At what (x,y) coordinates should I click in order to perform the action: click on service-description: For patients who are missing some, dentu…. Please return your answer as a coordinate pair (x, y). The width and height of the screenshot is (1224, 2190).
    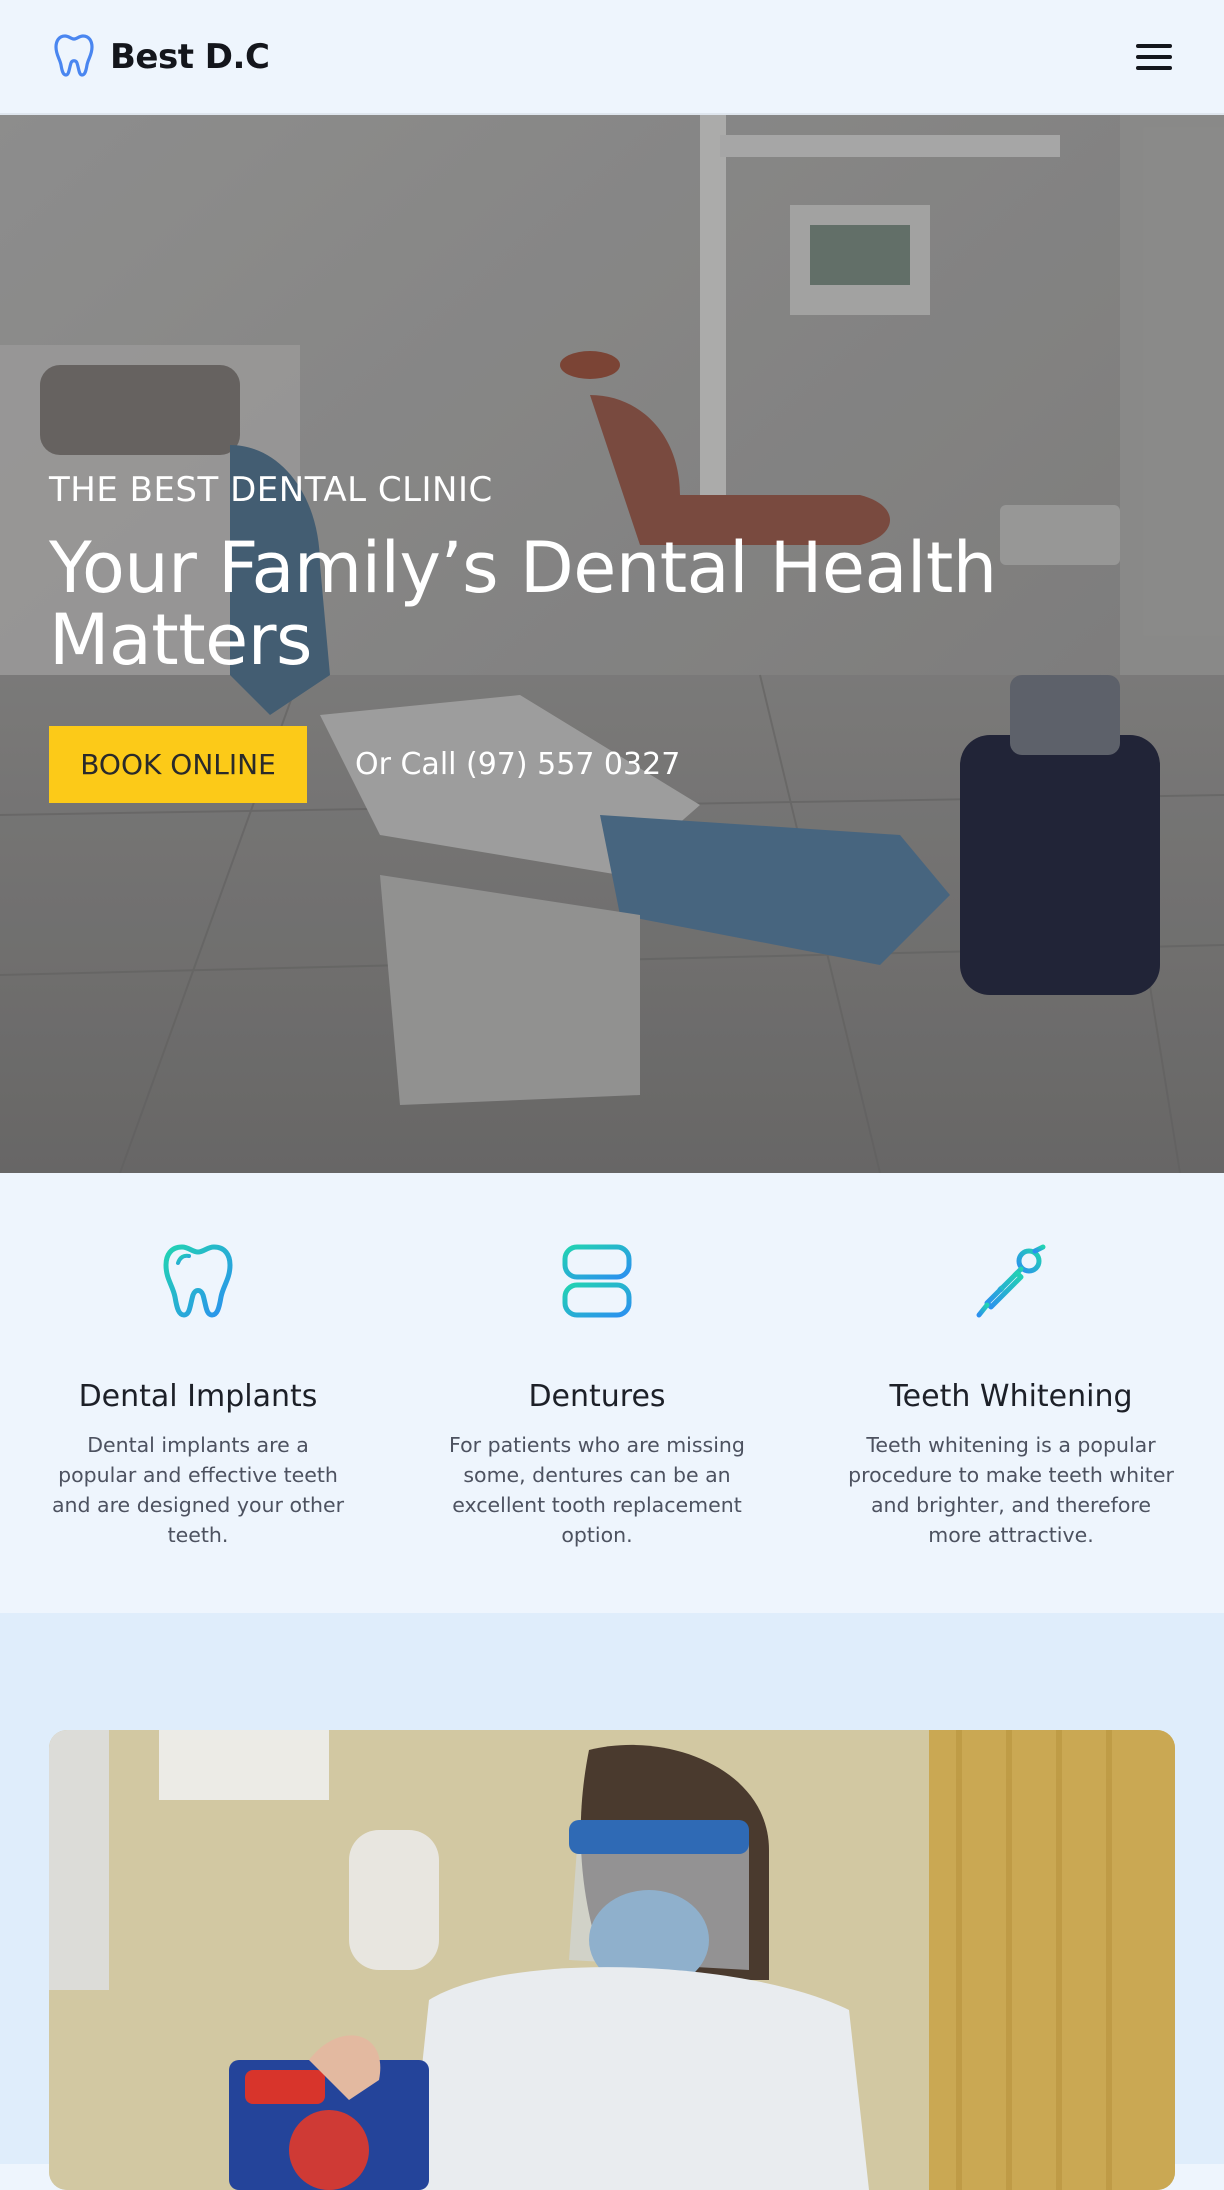
    Looking at the image, I should click on (597, 1490).